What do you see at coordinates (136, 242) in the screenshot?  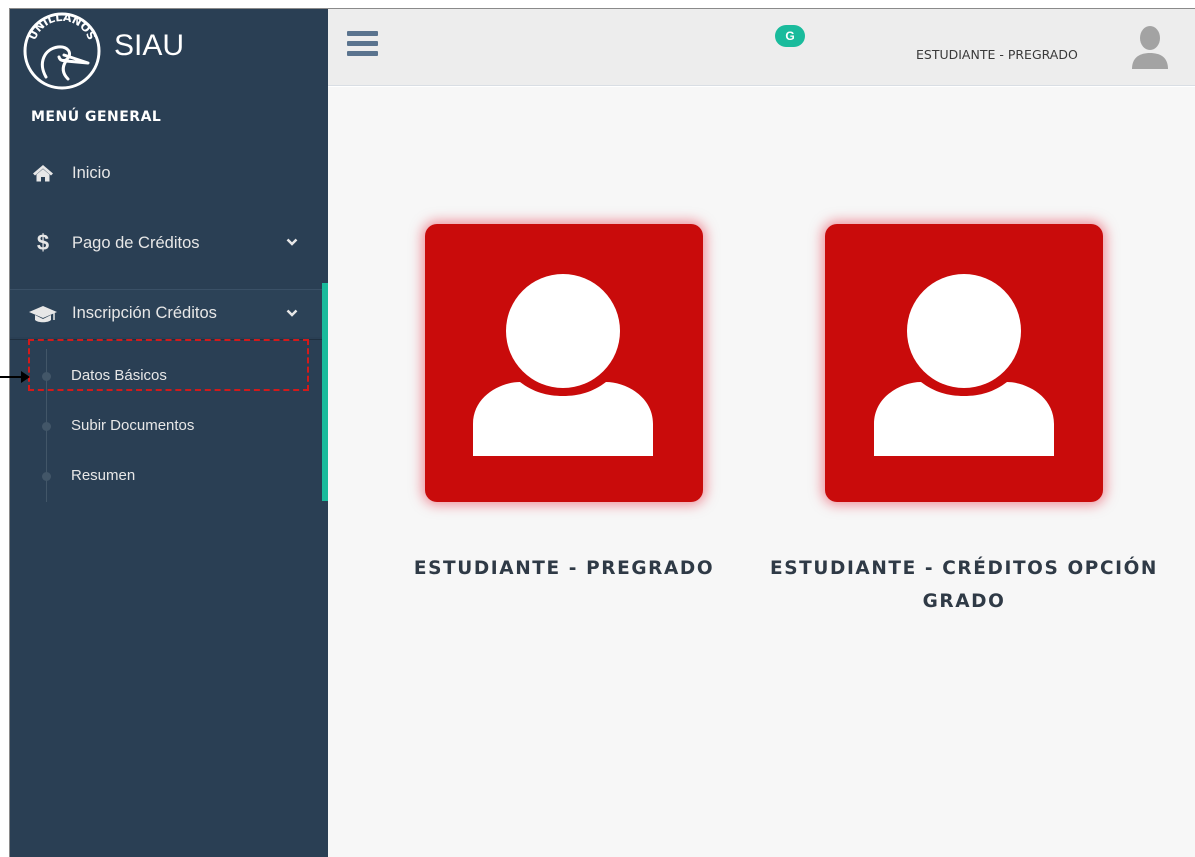 I see `sidebar-item-label: Pago de Créditos` at bounding box center [136, 242].